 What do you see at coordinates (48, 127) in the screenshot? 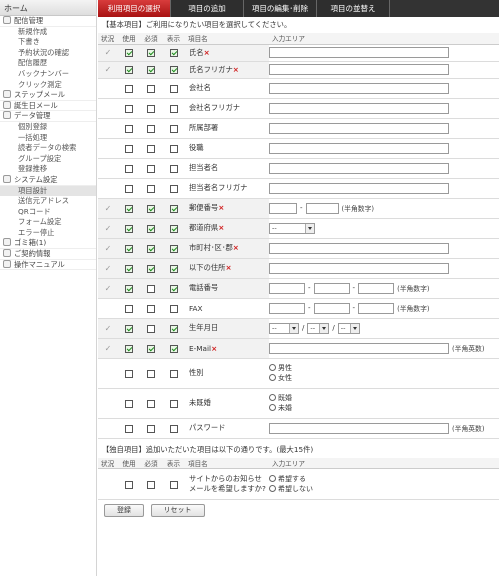
I see `sidebar-item: 個別登録` at bounding box center [48, 127].